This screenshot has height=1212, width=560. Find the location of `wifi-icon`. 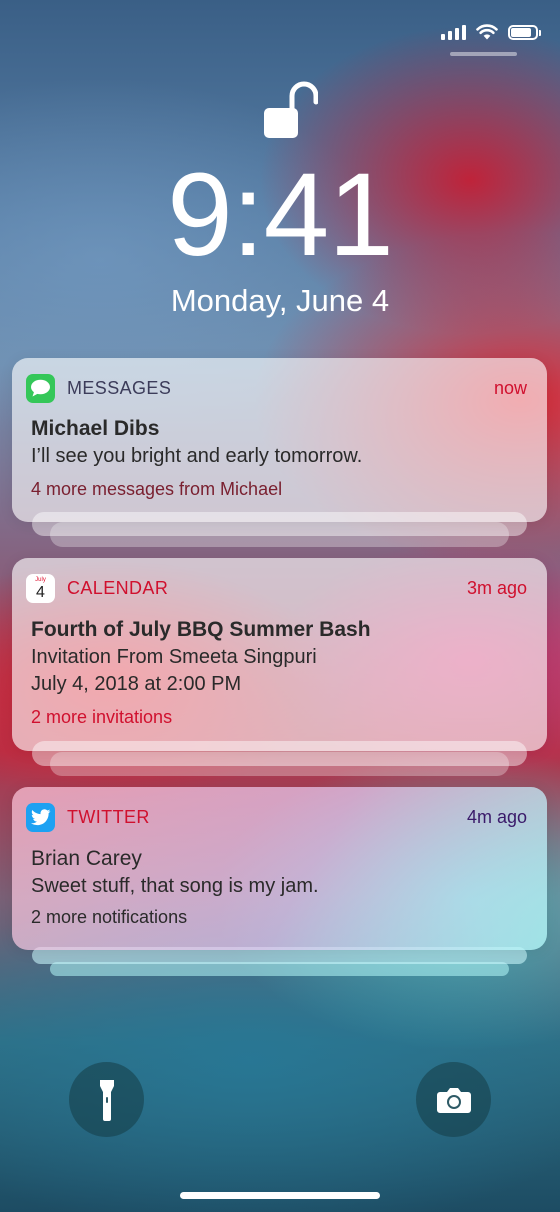

wifi-icon is located at coordinates (487, 32).